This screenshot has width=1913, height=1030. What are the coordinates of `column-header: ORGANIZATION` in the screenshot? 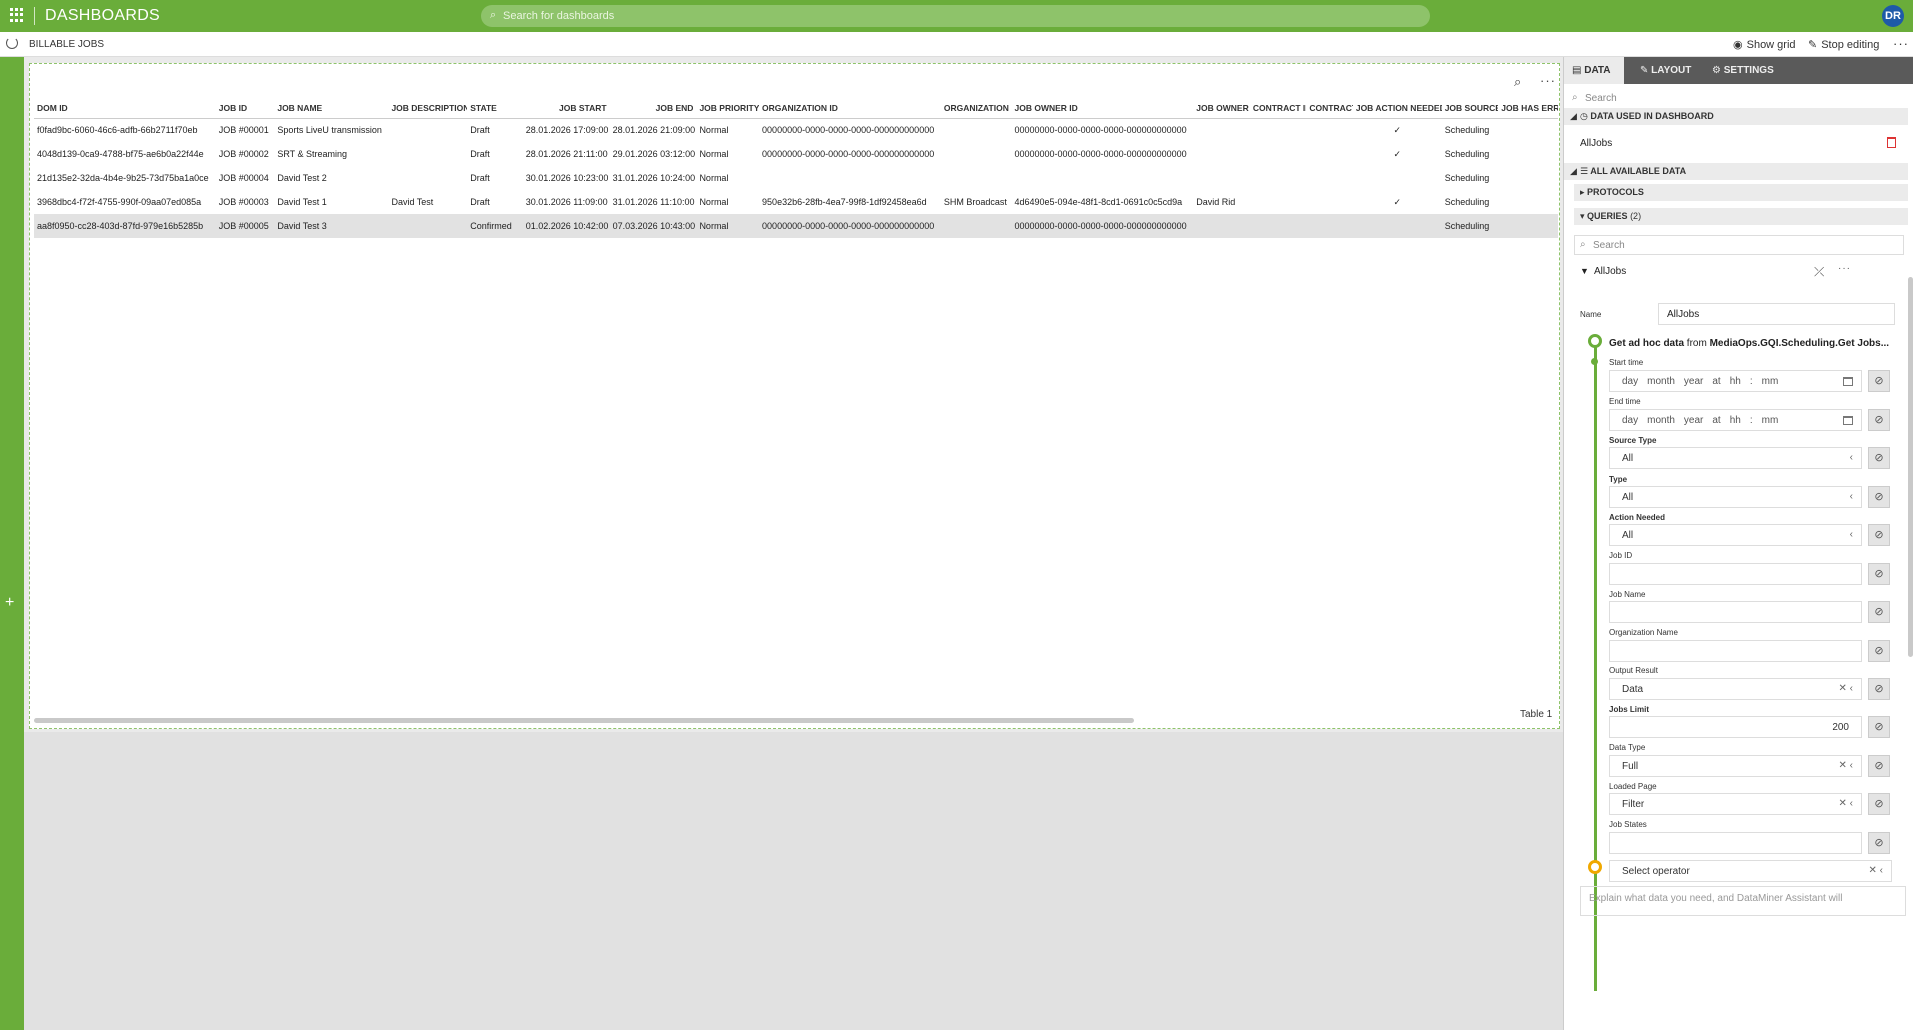 It's located at (976, 108).